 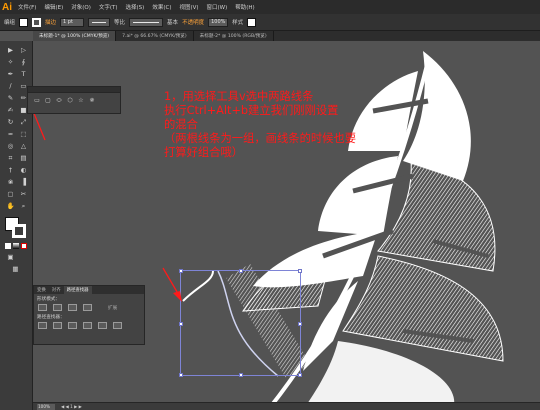 What do you see at coordinates (87, 325) in the screenshot?
I see `crop-icon` at bounding box center [87, 325].